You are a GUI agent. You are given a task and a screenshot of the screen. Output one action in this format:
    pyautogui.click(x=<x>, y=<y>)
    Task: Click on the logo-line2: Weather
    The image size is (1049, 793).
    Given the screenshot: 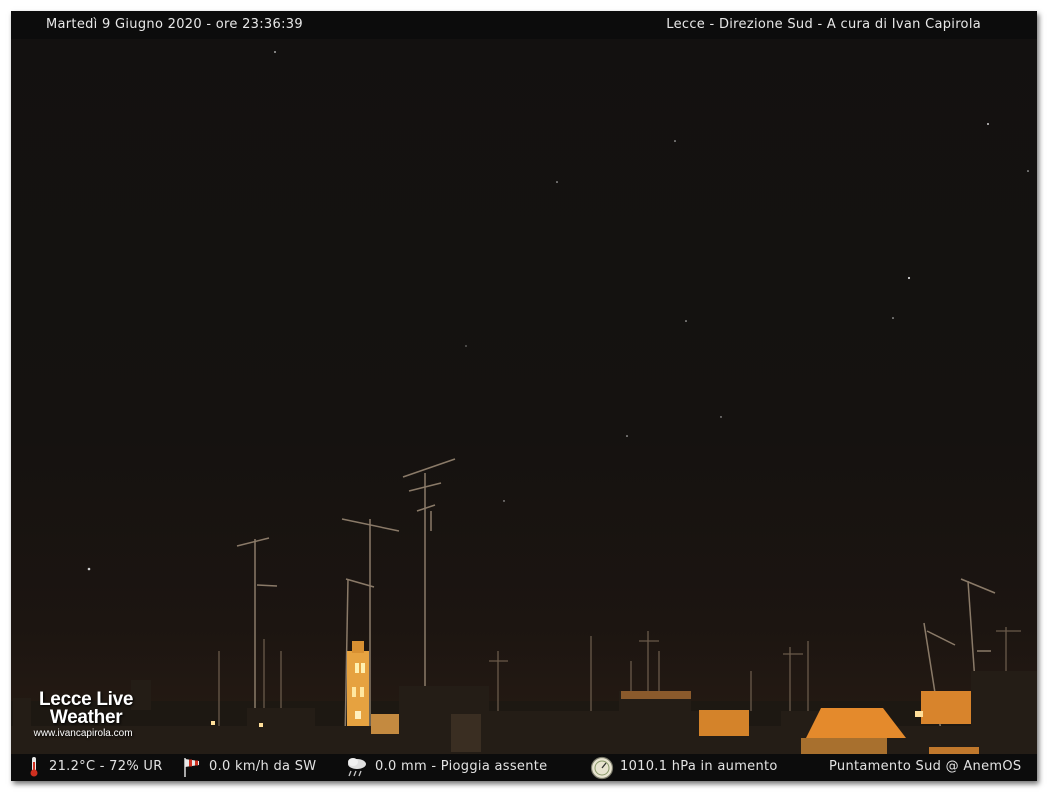 What is the action you would take?
    pyautogui.click(x=86, y=717)
    